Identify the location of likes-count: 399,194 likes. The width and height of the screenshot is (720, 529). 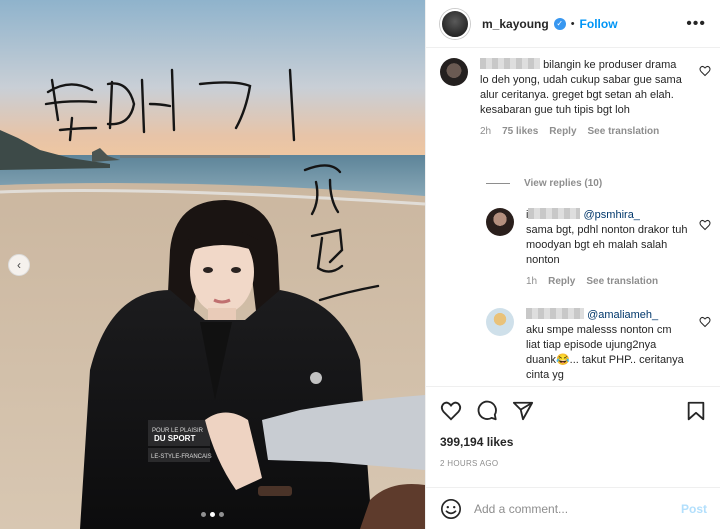
(573, 442).